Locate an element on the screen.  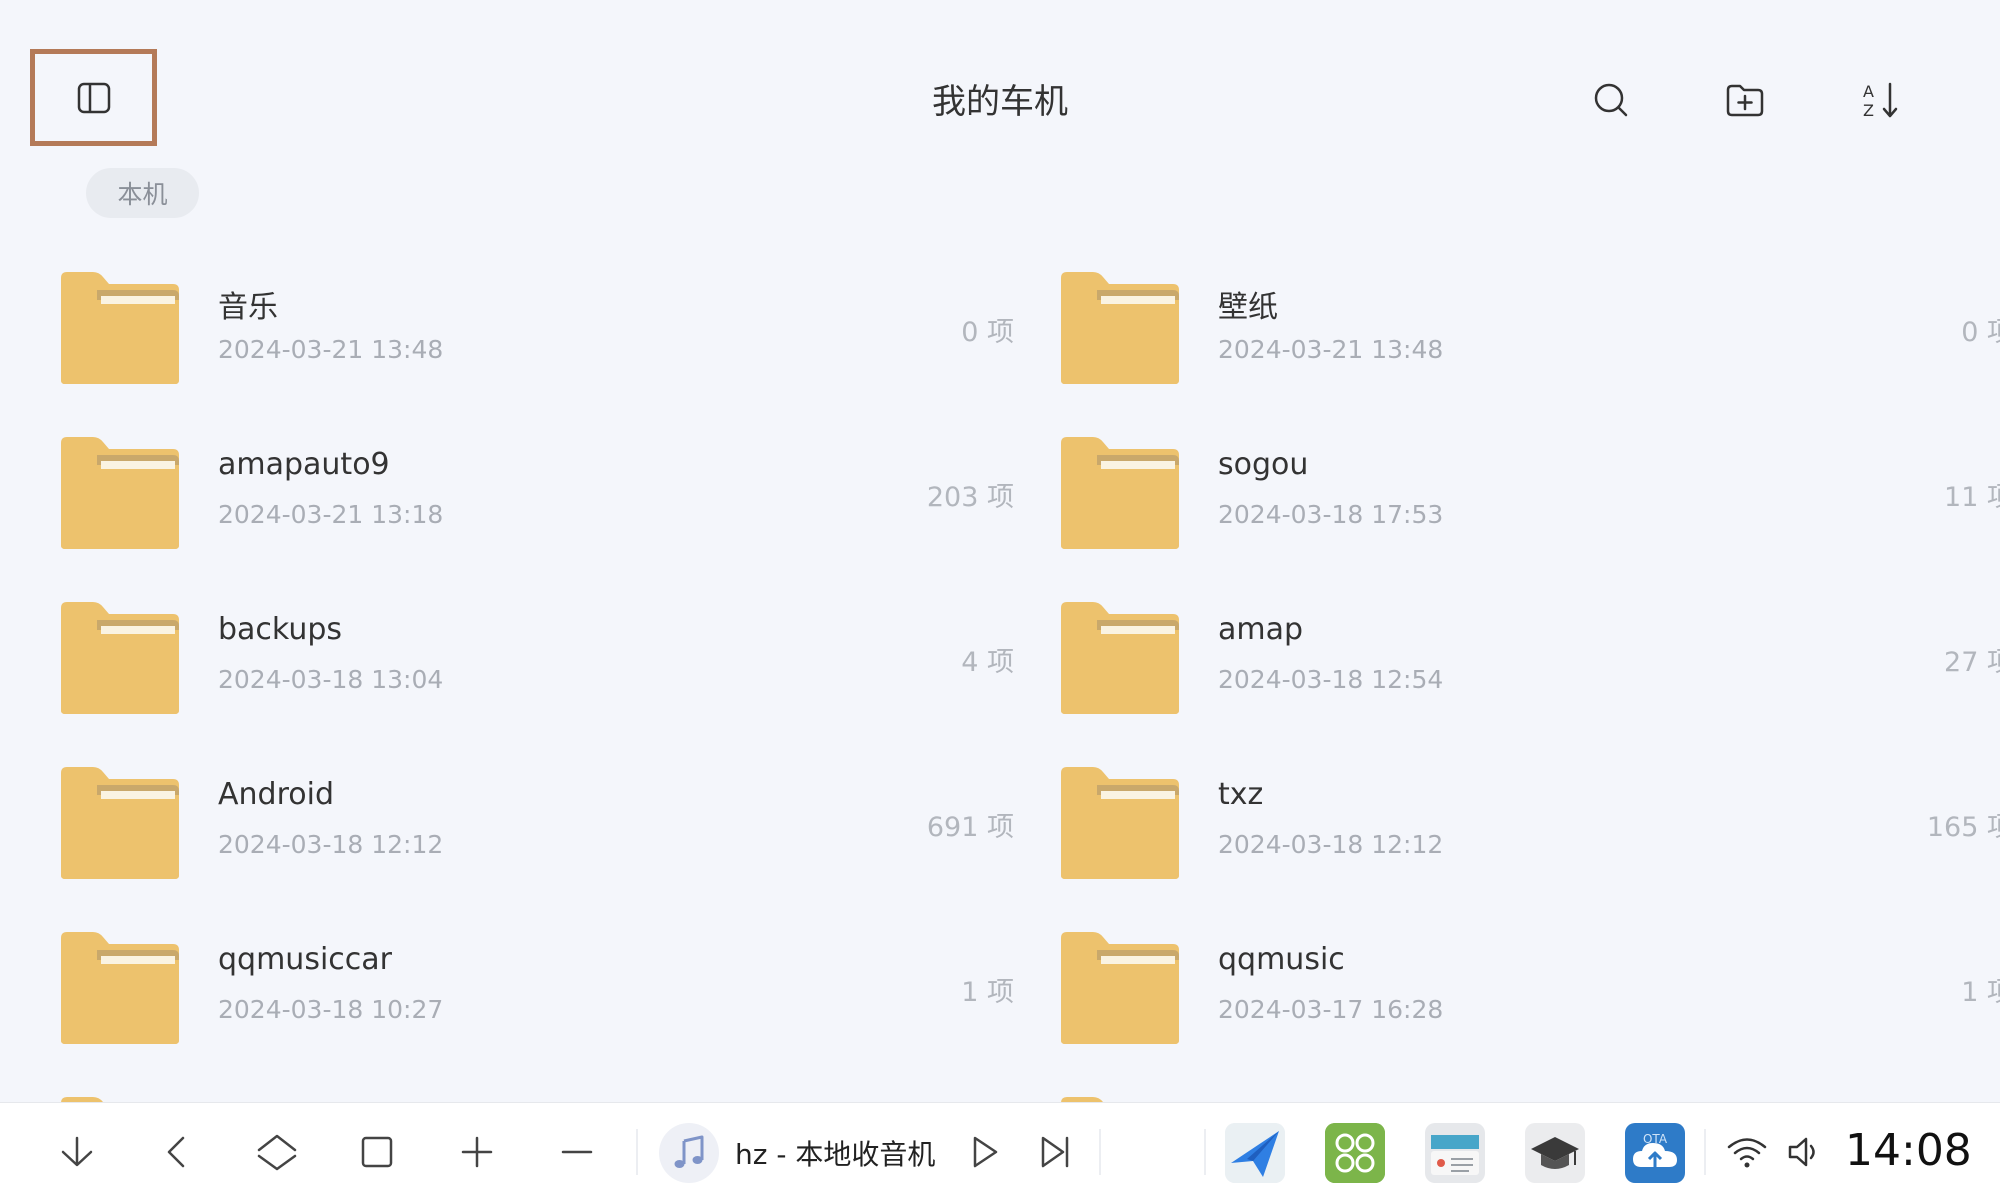
volume-down-button is located at coordinates (577, 1152).